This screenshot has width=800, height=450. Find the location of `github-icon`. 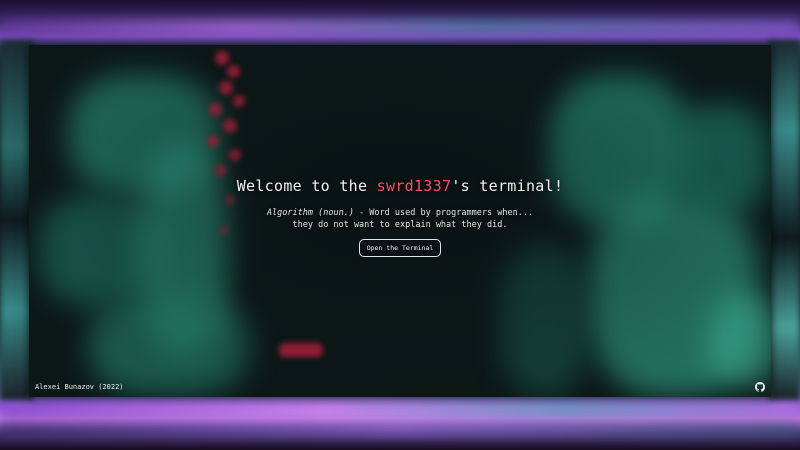

github-icon is located at coordinates (760, 387).